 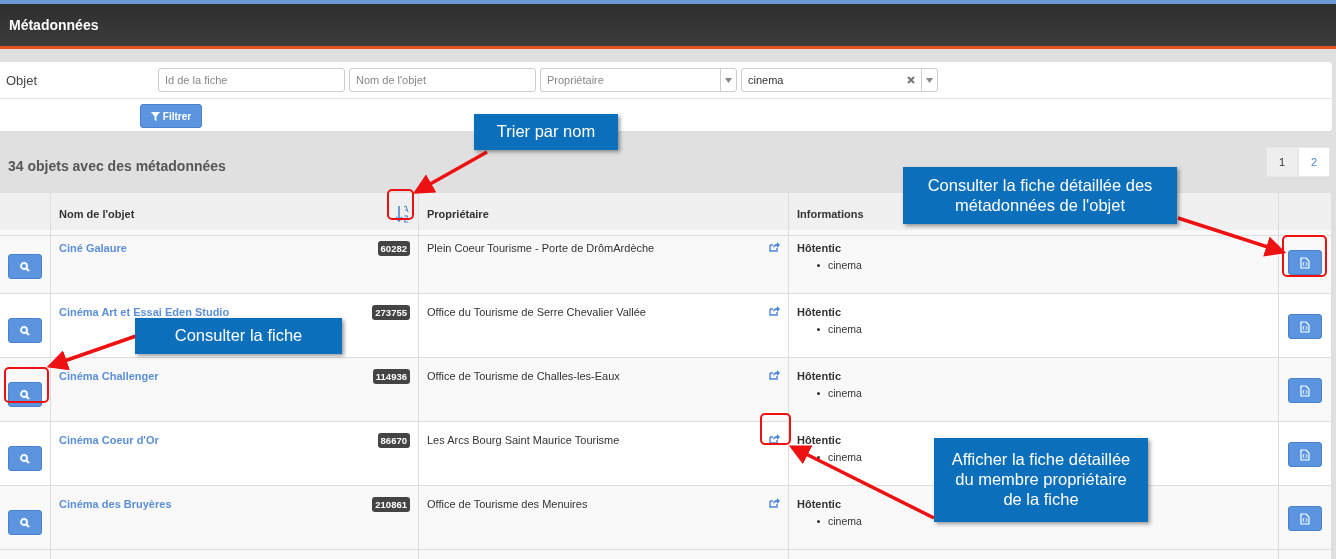 I want to click on object-name-link: Cinéma Challenger, so click(x=109, y=376).